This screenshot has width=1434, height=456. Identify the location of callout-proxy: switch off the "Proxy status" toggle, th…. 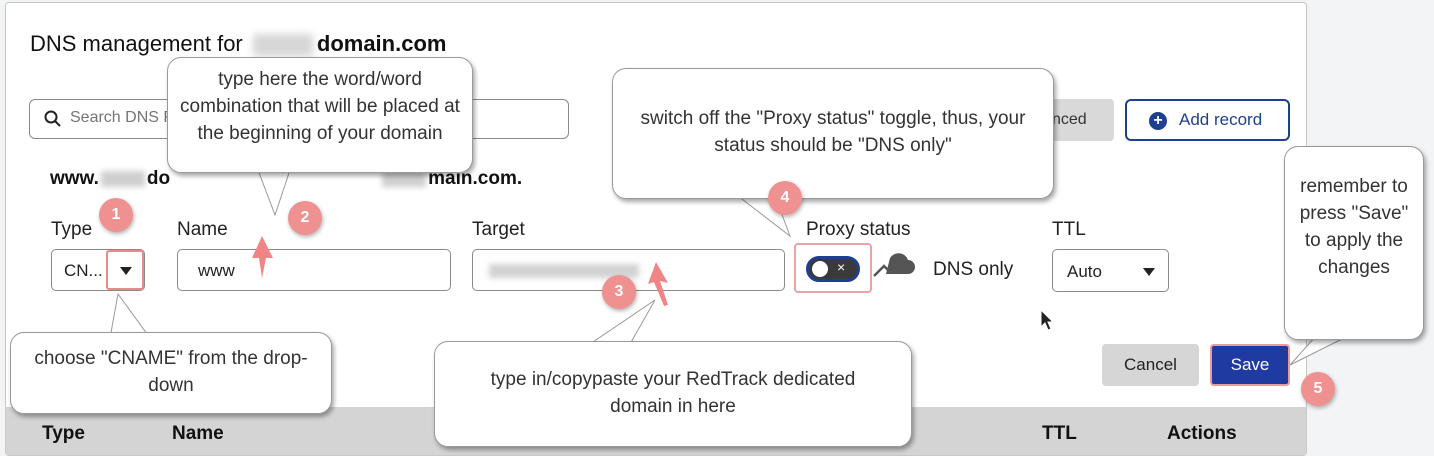
(833, 133).